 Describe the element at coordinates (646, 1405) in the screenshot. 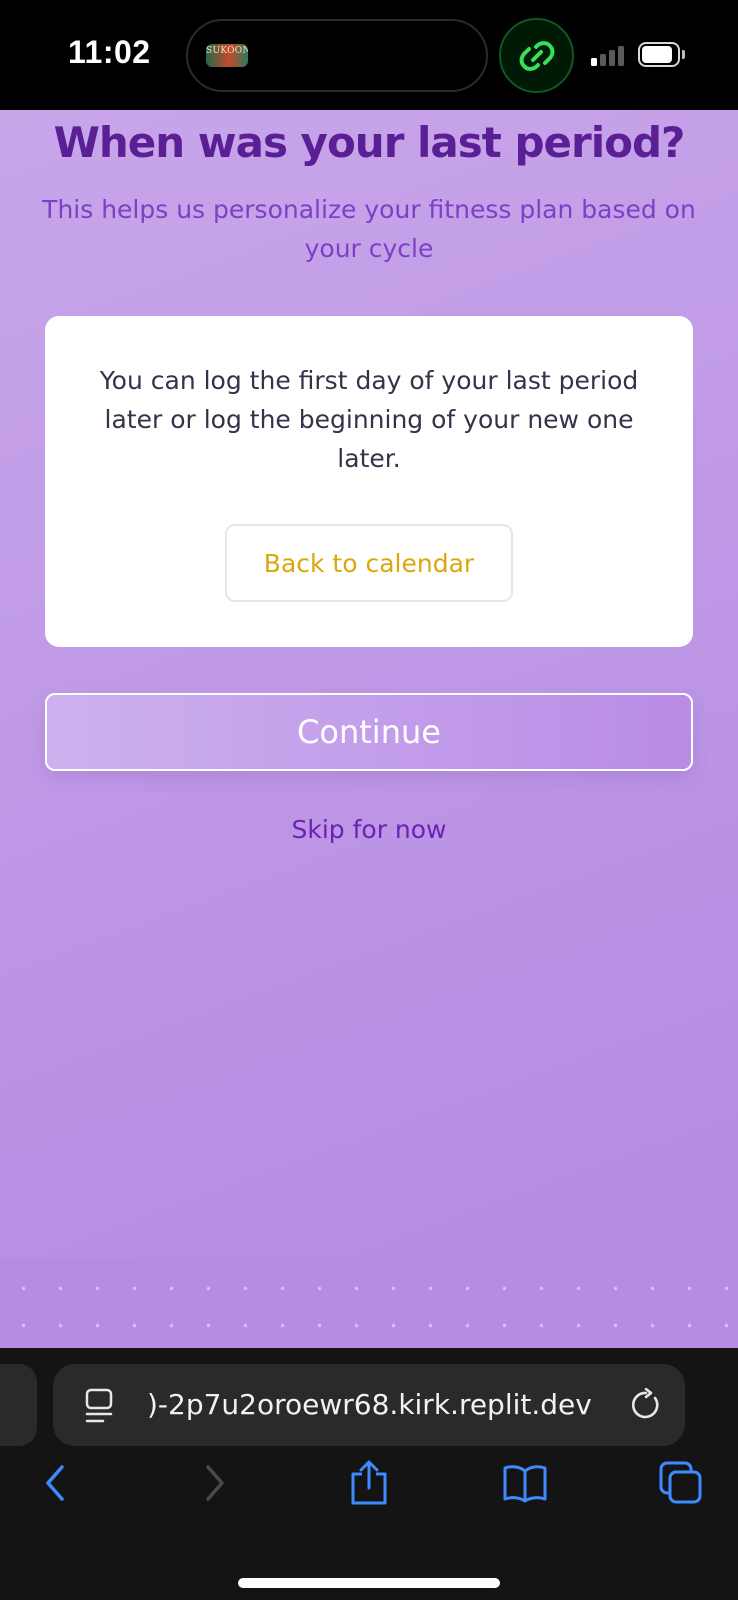

I see `reload-icon` at that location.